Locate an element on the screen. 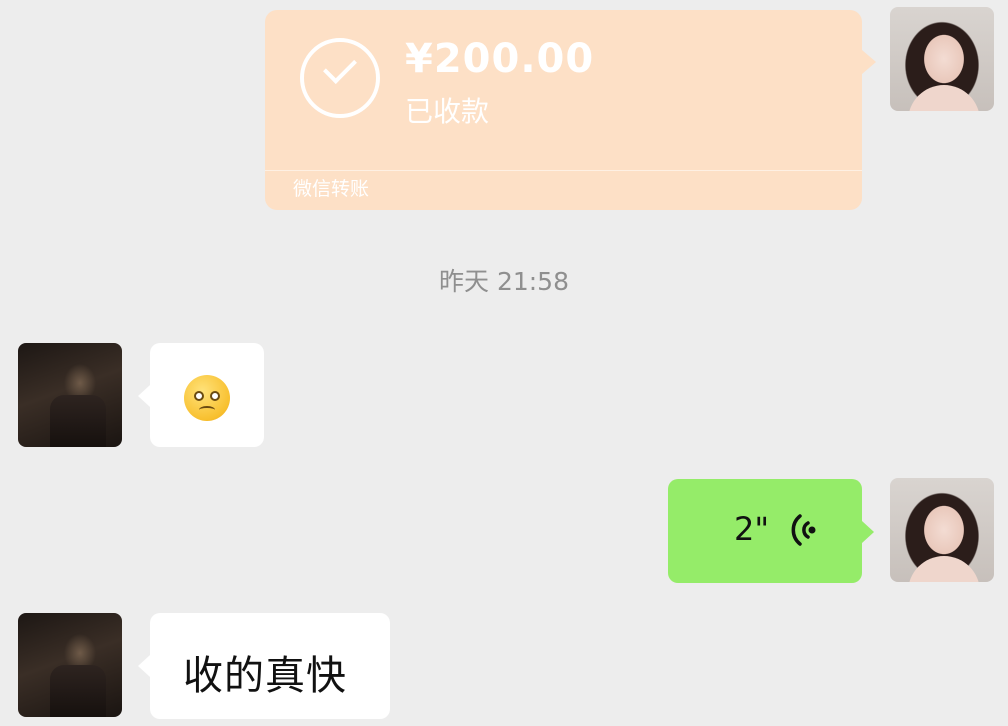 The height and width of the screenshot is (726, 1008). voice-message-bubble: 2" is located at coordinates (771, 531).